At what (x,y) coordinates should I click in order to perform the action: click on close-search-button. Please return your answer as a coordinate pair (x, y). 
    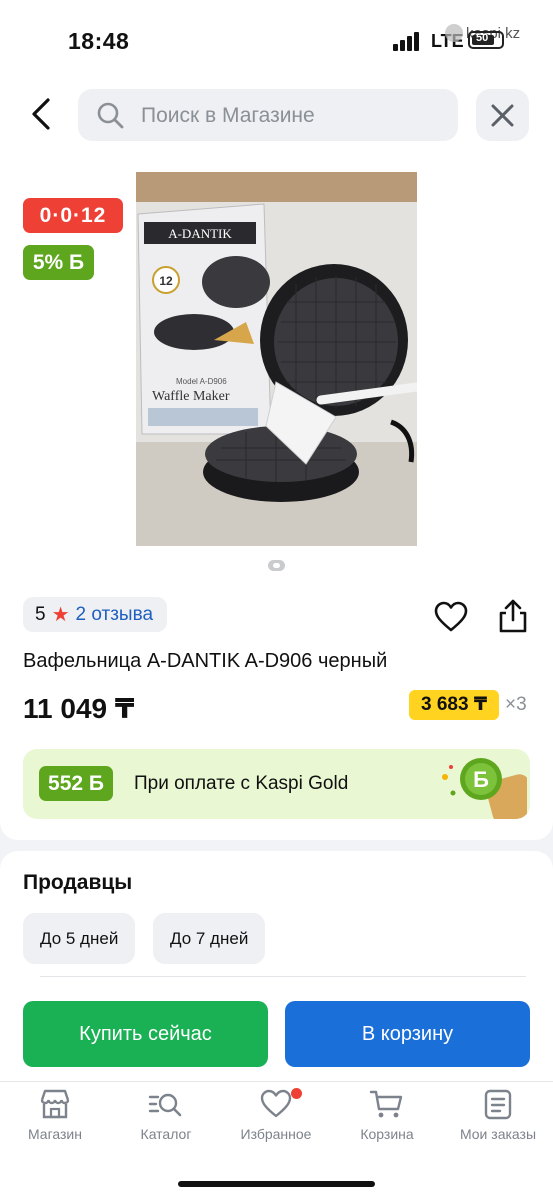
    Looking at the image, I should click on (502, 115).